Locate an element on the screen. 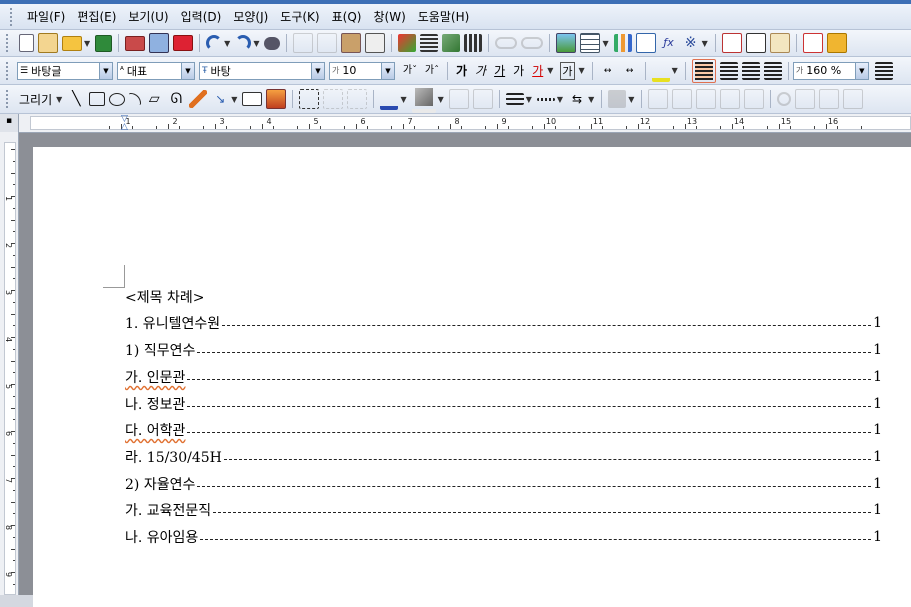  char-spacing-wide-icon: ↔ is located at coordinates (630, 71).